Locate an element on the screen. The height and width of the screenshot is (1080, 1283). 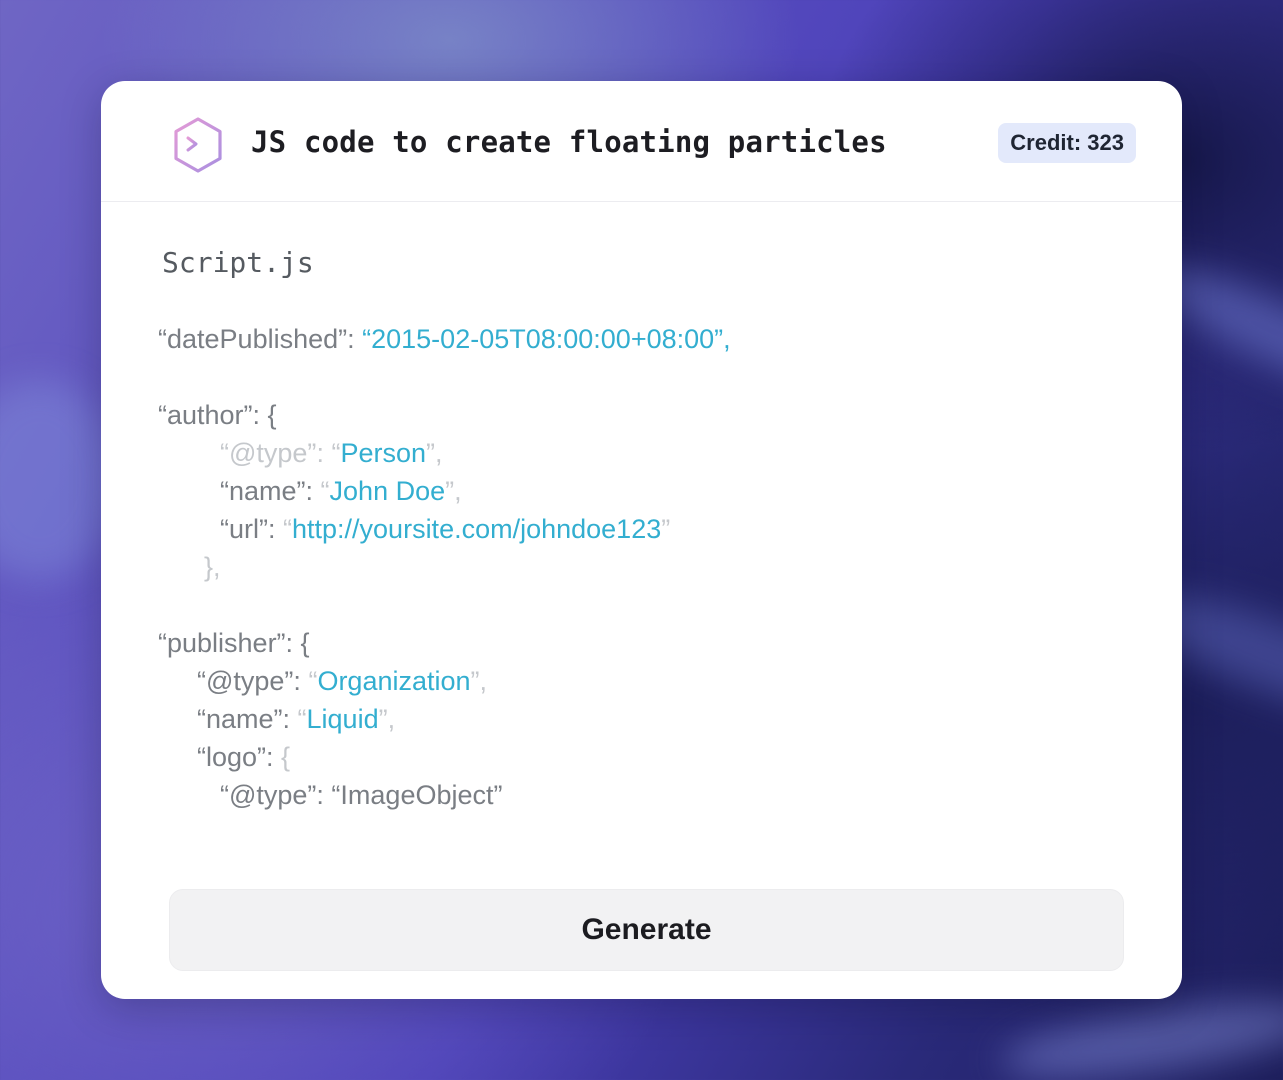
code-line: “name”: “John Doe”, is located at coordinates (341, 491).